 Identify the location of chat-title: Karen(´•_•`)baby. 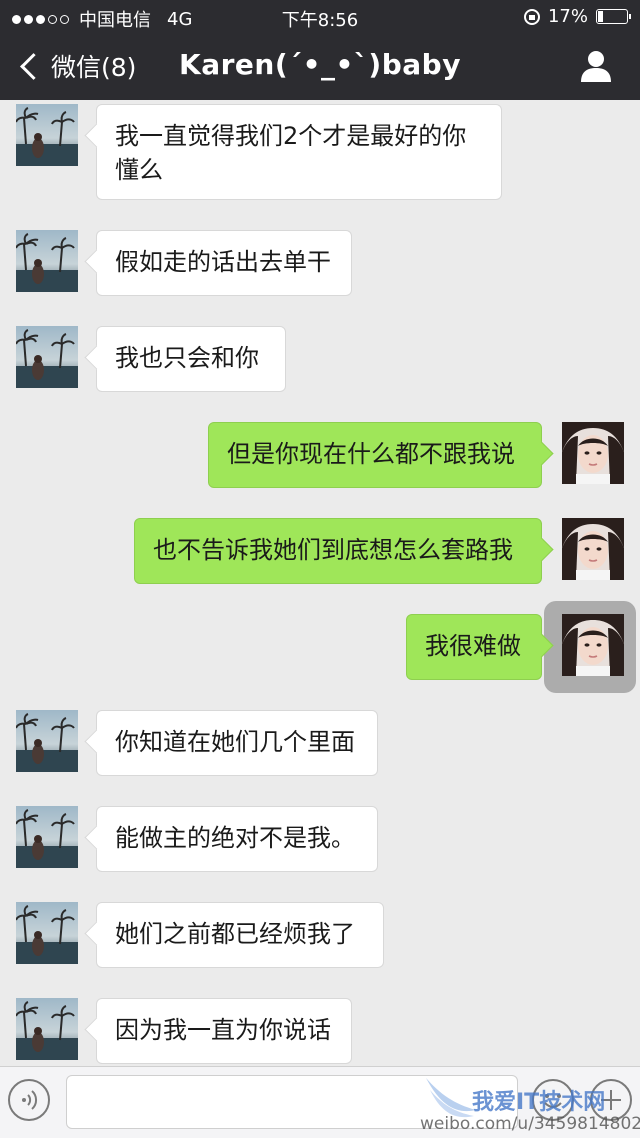
(320, 64).